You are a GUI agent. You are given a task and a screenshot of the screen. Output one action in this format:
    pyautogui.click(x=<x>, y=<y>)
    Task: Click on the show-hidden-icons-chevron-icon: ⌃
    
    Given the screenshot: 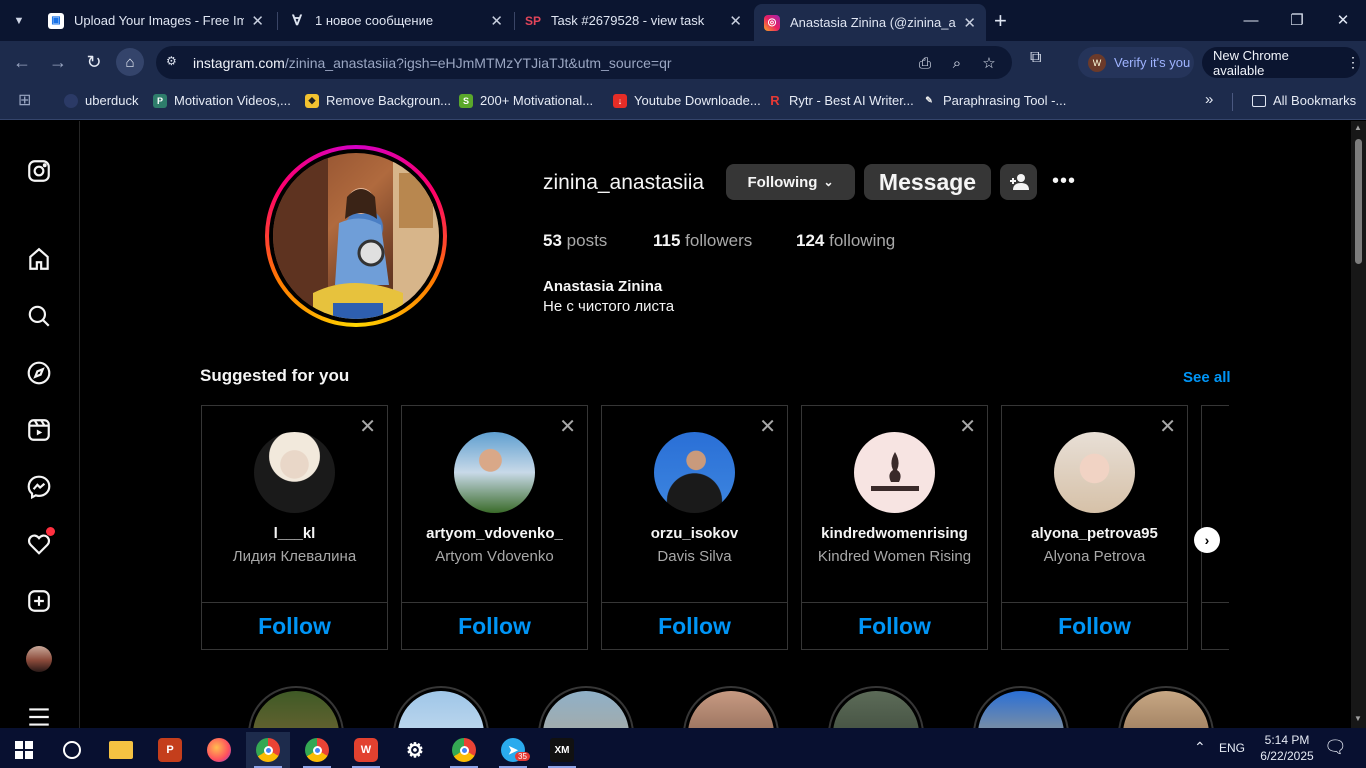 What is the action you would take?
    pyautogui.click(x=1200, y=747)
    